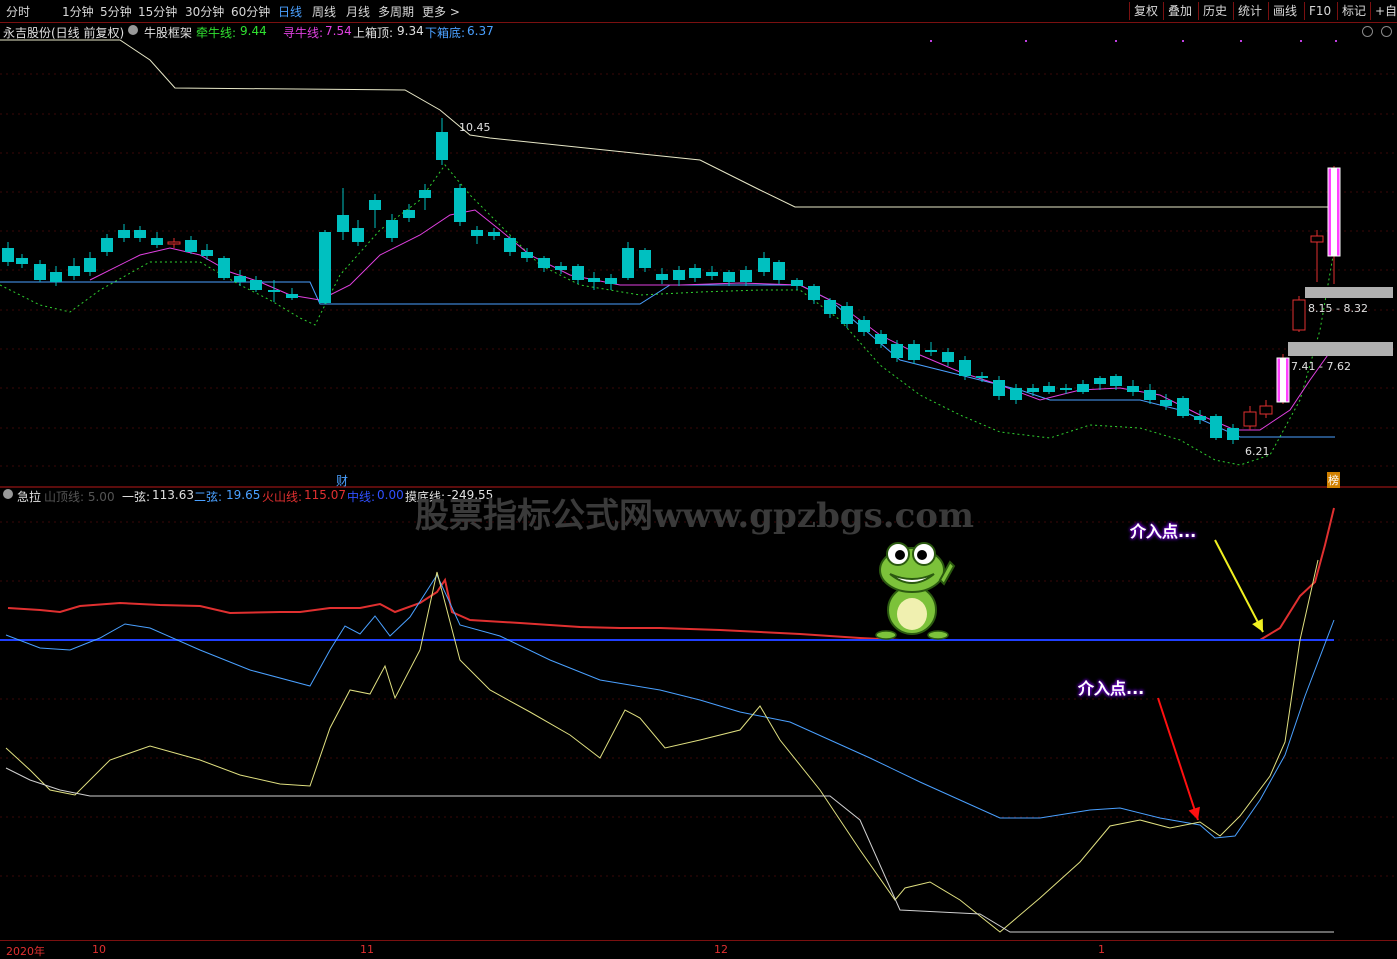 The image size is (1397, 959). I want to click on huoshan-value: 115.07, so click(325, 495).